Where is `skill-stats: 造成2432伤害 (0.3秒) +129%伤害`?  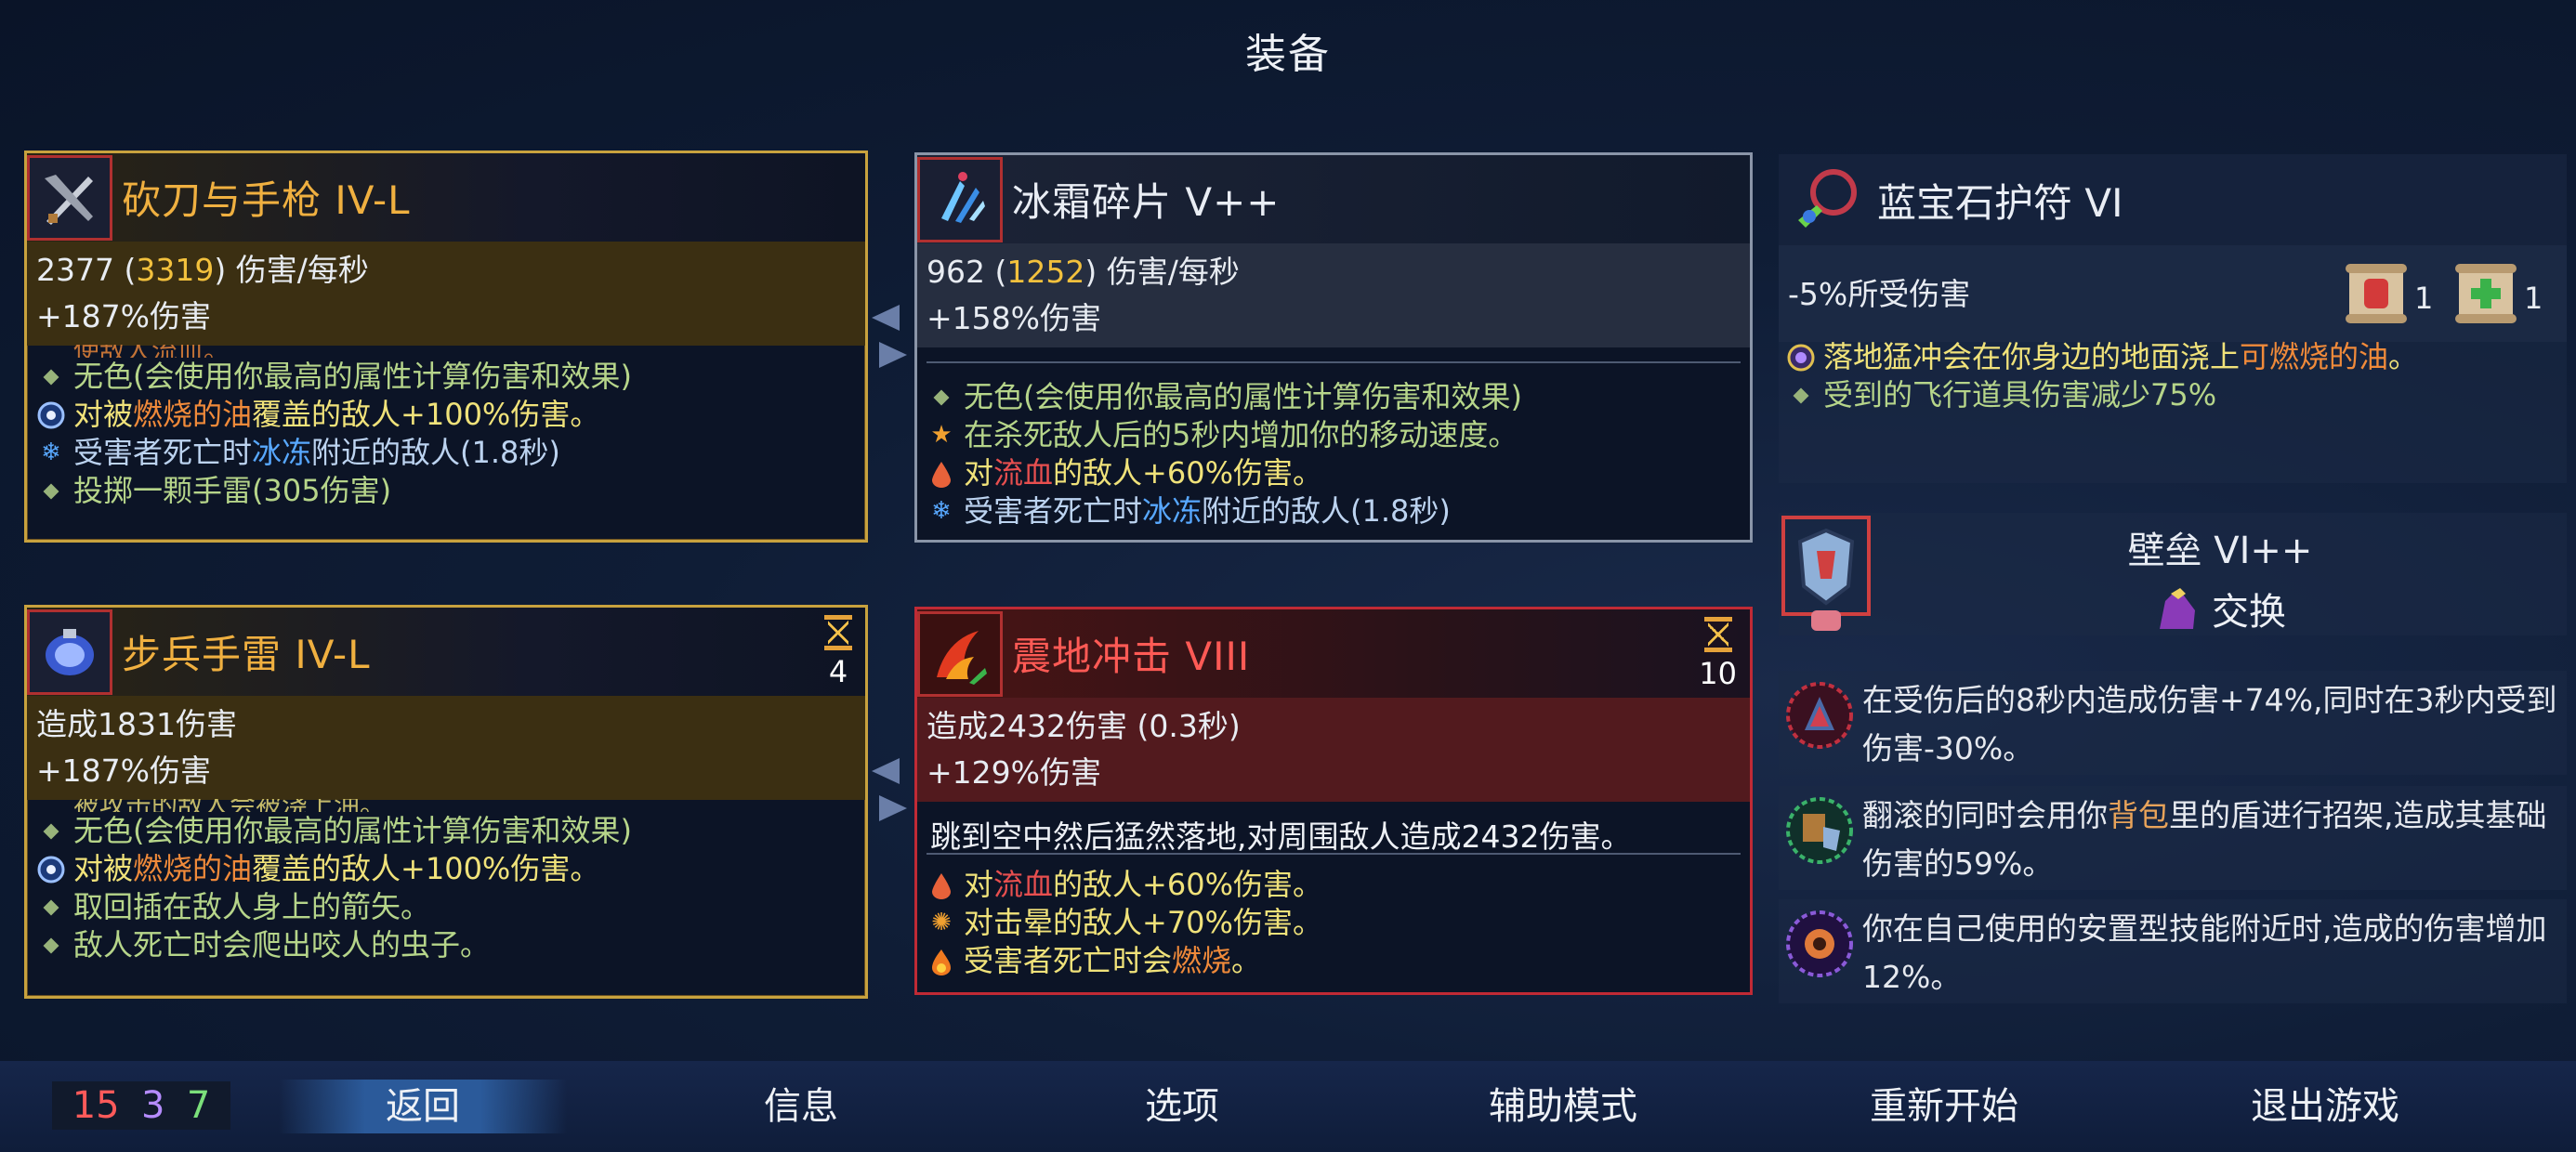
skill-stats: 造成2432伤害 (0.3秒) +129%伤害 is located at coordinates (1333, 750).